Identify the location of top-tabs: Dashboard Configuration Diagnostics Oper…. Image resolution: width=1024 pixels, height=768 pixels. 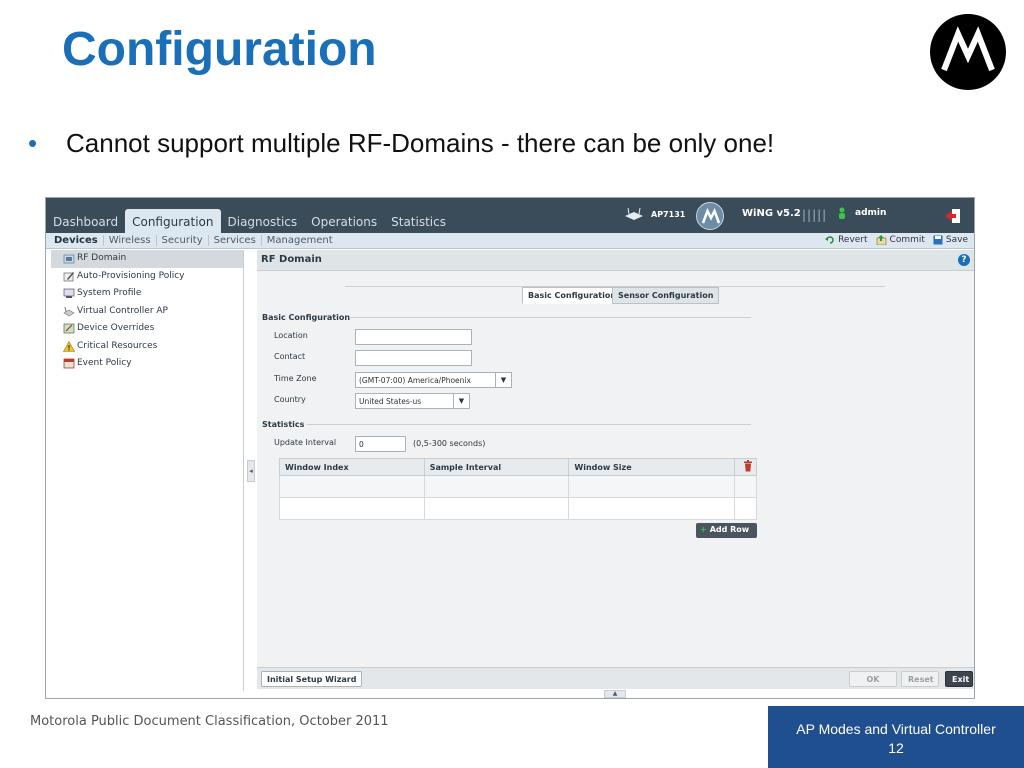
(249, 221).